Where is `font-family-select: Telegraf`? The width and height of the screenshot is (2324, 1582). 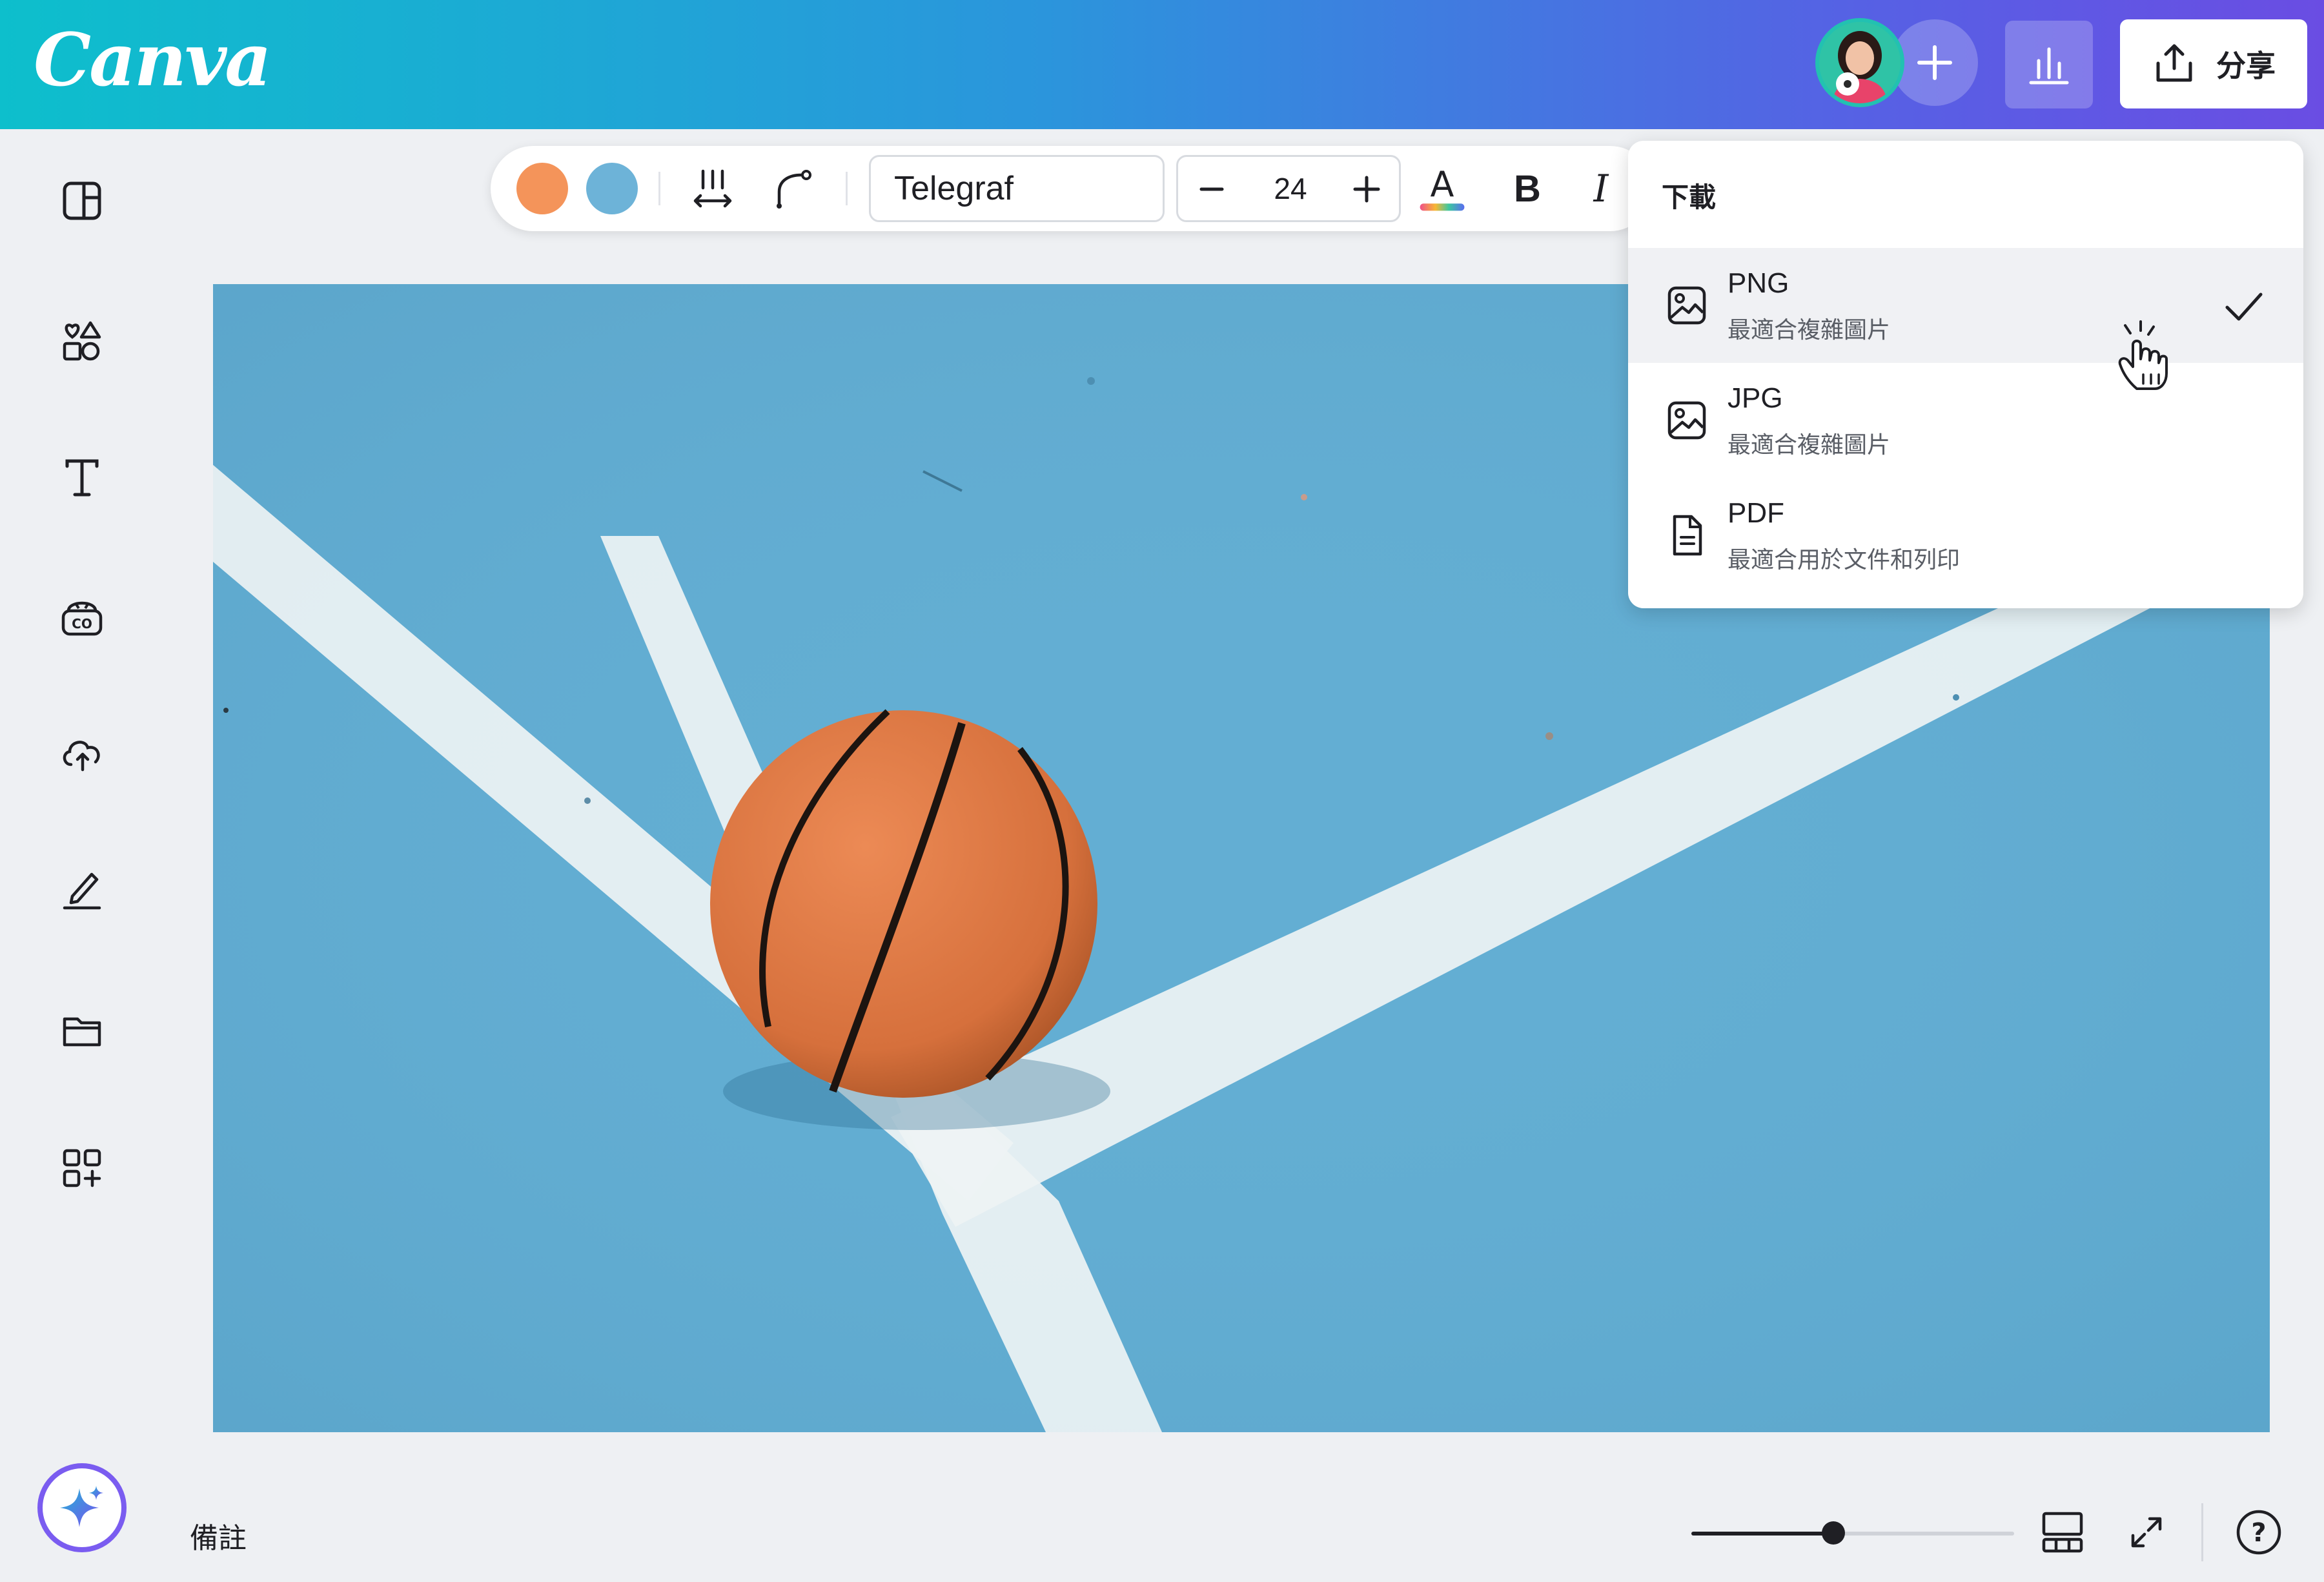 font-family-select: Telegraf is located at coordinates (1017, 188).